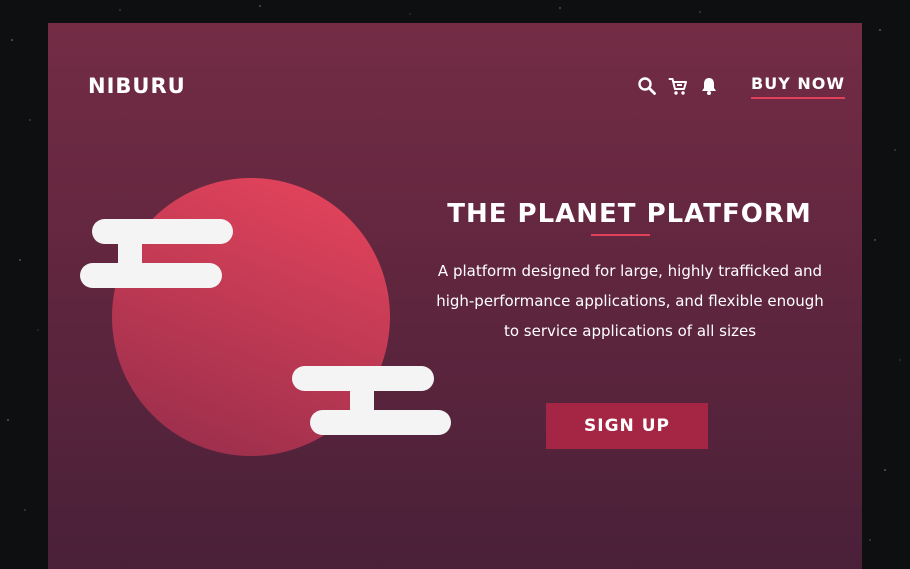 The height and width of the screenshot is (569, 910). I want to click on hero-title: THE PLANET PLATFORM, so click(629, 214).